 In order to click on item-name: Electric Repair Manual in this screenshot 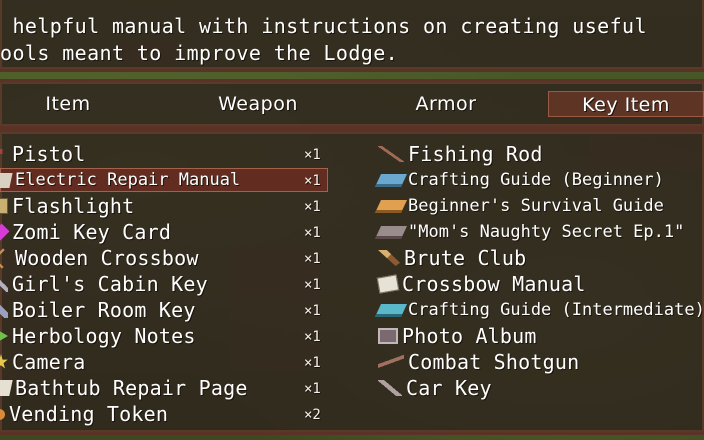, I will do `click(128, 180)`.